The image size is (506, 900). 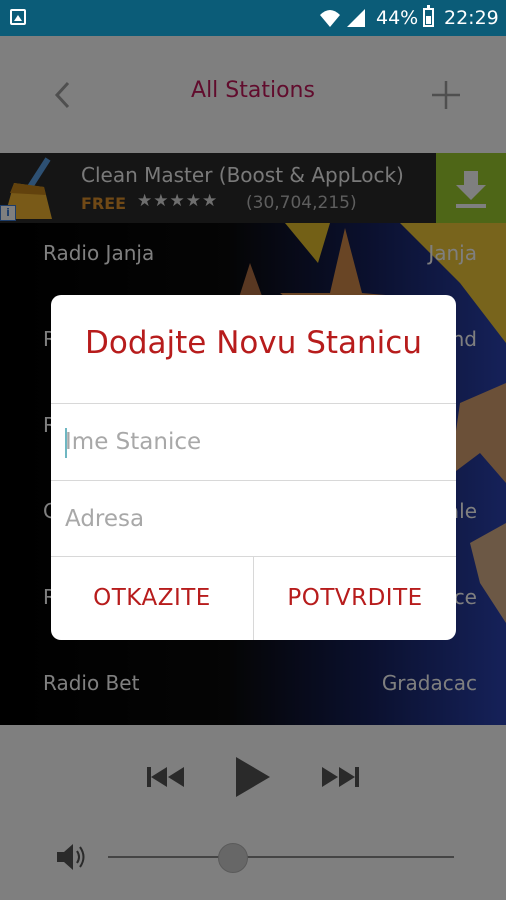 I want to click on clock: 22:29, so click(x=471, y=18).